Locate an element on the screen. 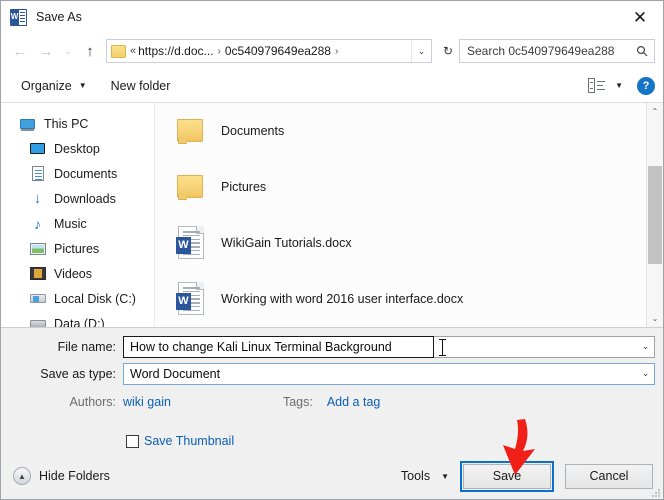  desktop-icon is located at coordinates (37, 149).